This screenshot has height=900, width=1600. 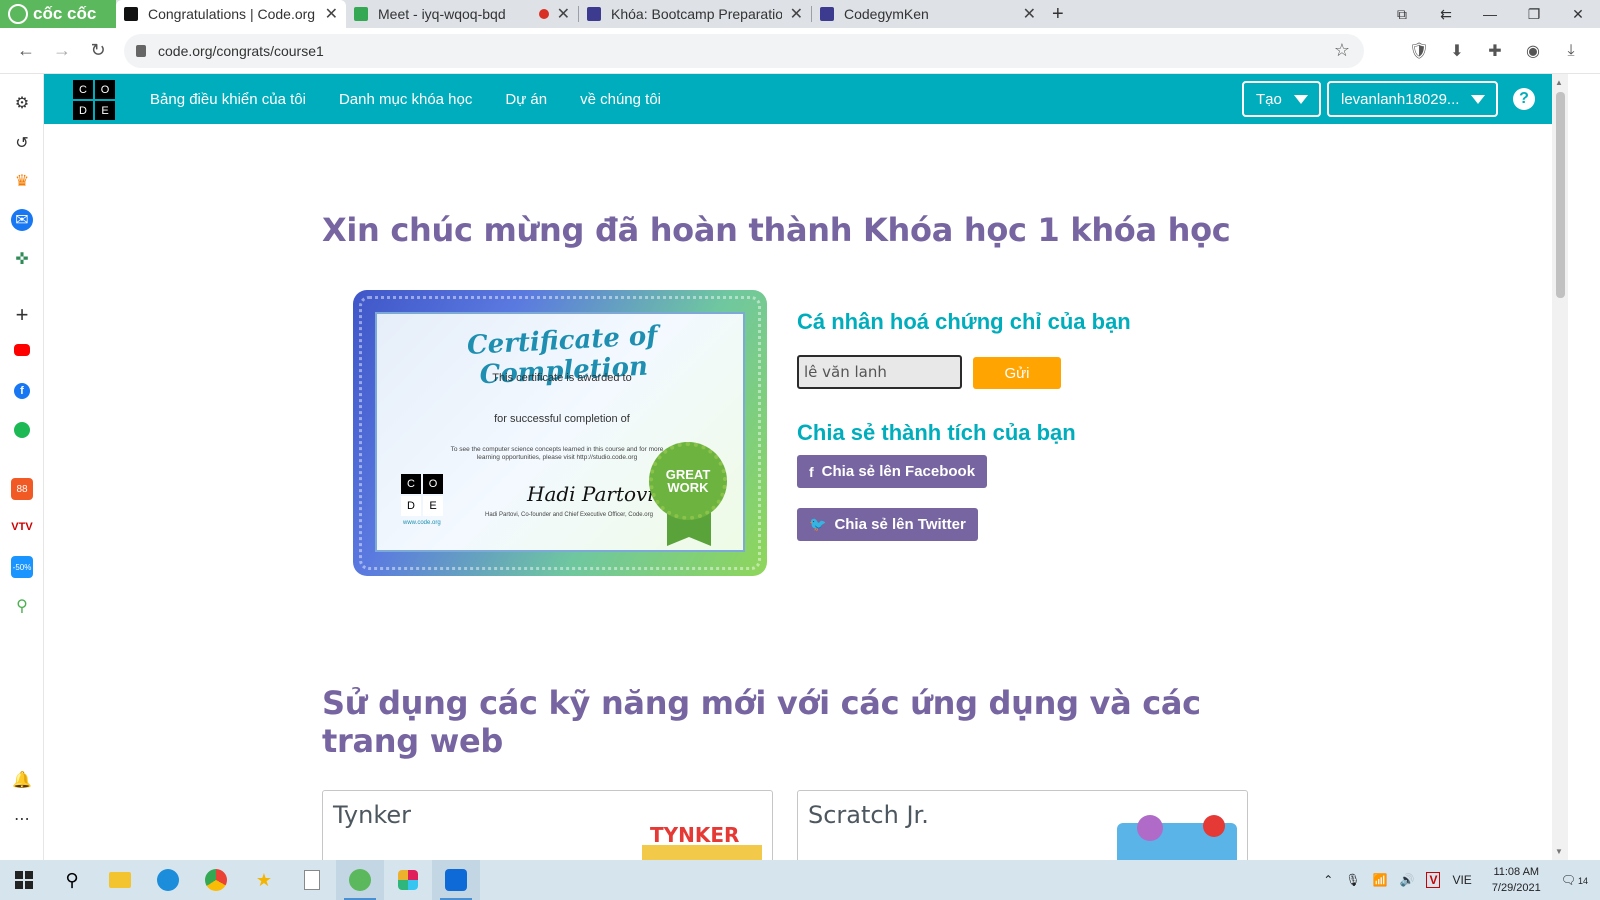 What do you see at coordinates (22, 259) in the screenshot?
I see `gamepad-icon: ✜` at bounding box center [22, 259].